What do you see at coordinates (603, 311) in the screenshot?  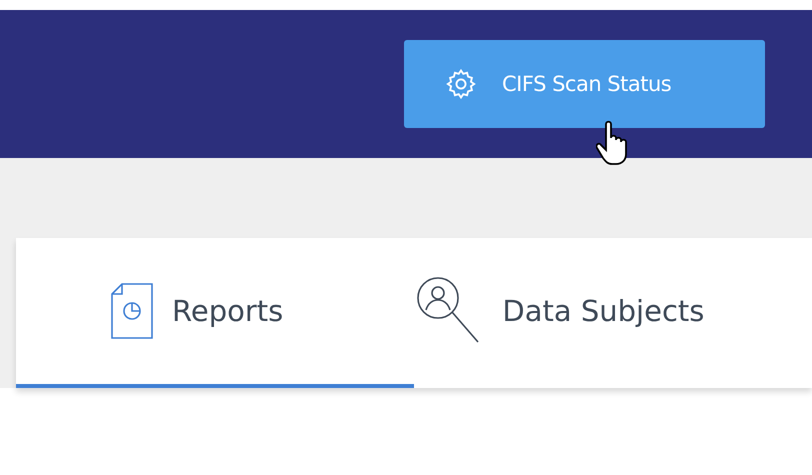 I see `tab-label: Data Subjects` at bounding box center [603, 311].